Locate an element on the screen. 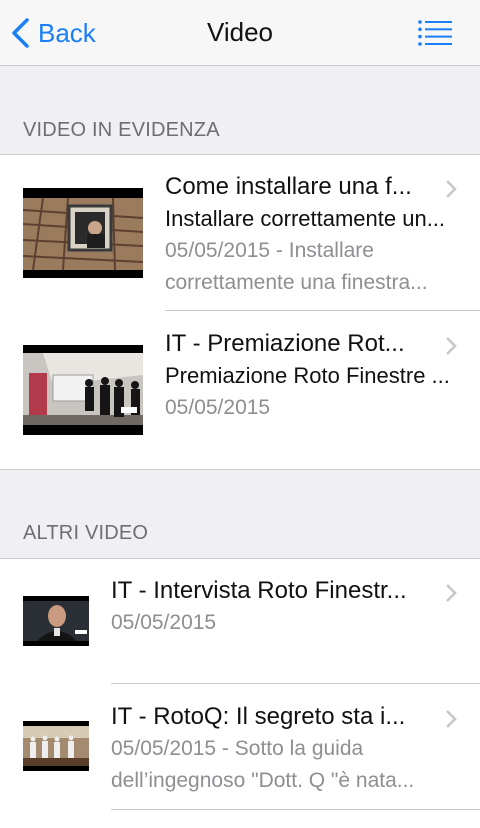  video-description: 05/05/2015 - Installare is located at coordinates (269, 250).